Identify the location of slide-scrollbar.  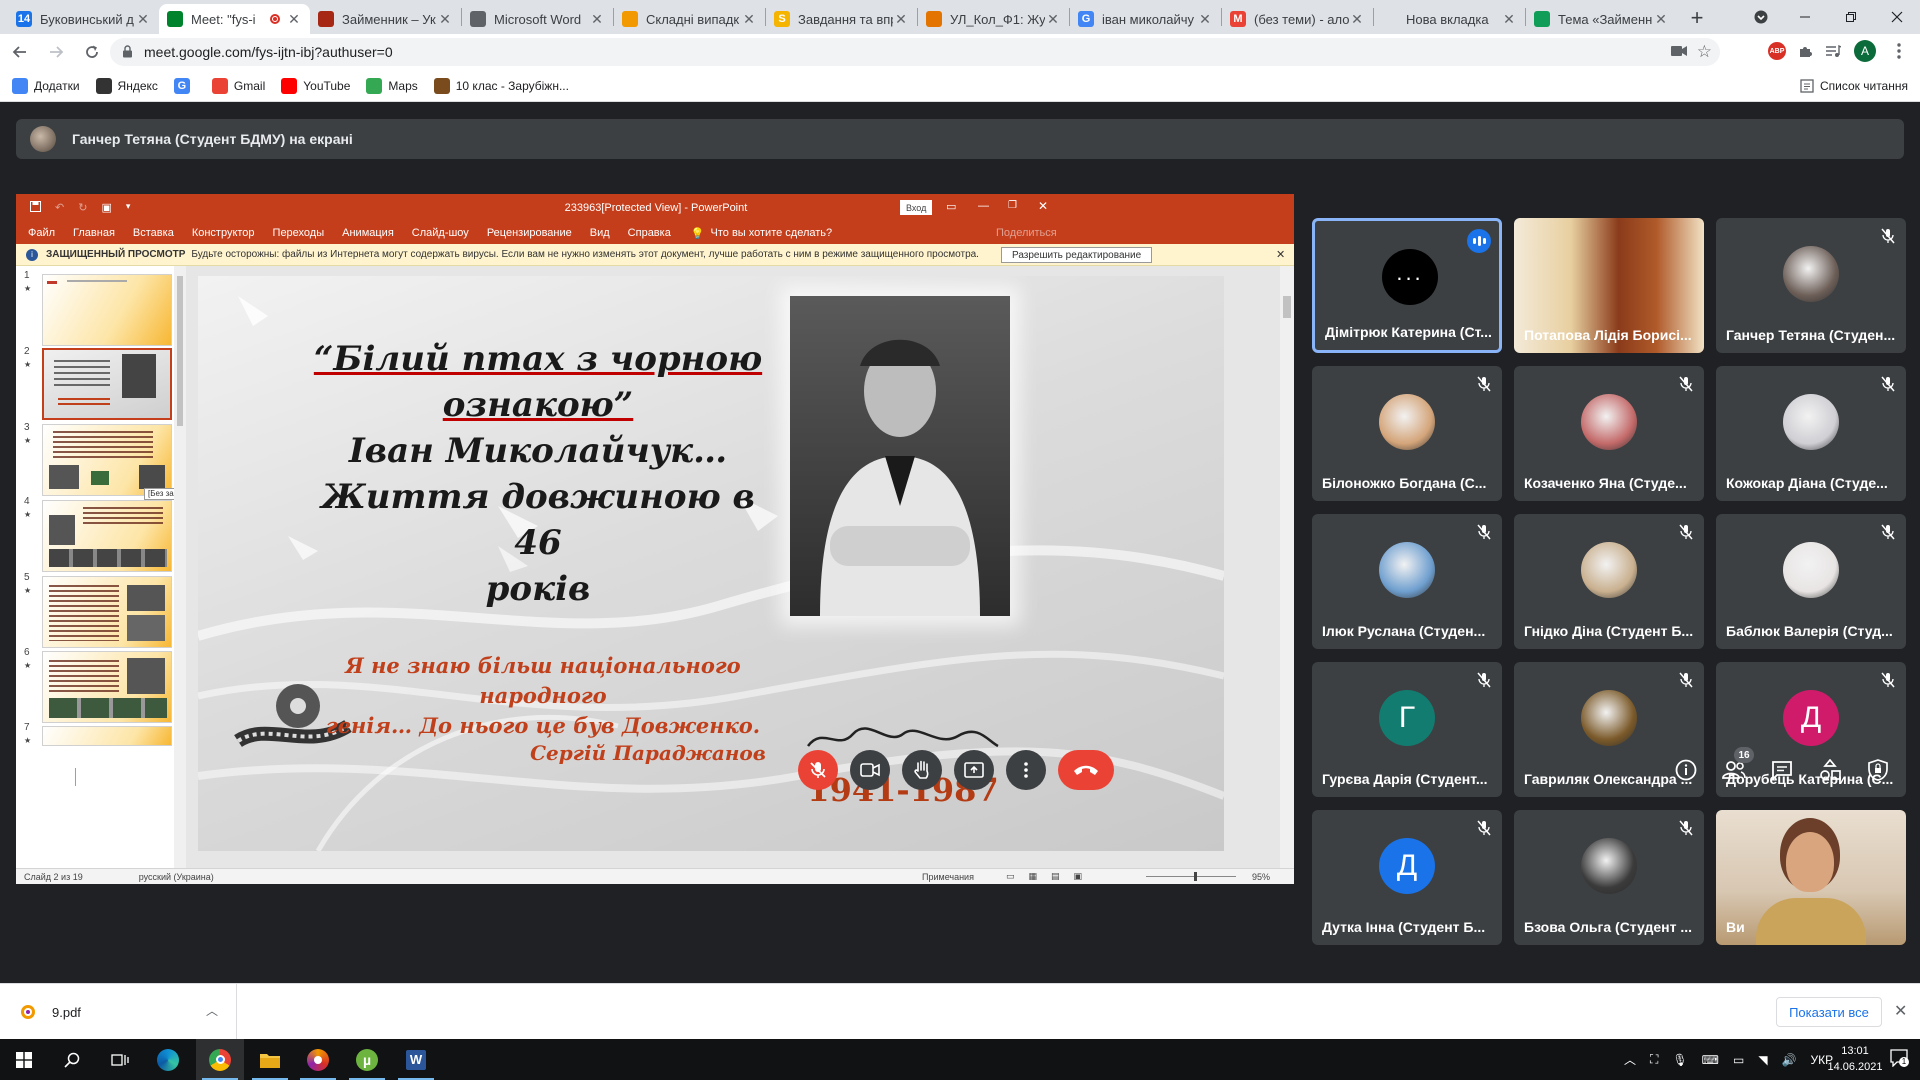
(1287, 567).